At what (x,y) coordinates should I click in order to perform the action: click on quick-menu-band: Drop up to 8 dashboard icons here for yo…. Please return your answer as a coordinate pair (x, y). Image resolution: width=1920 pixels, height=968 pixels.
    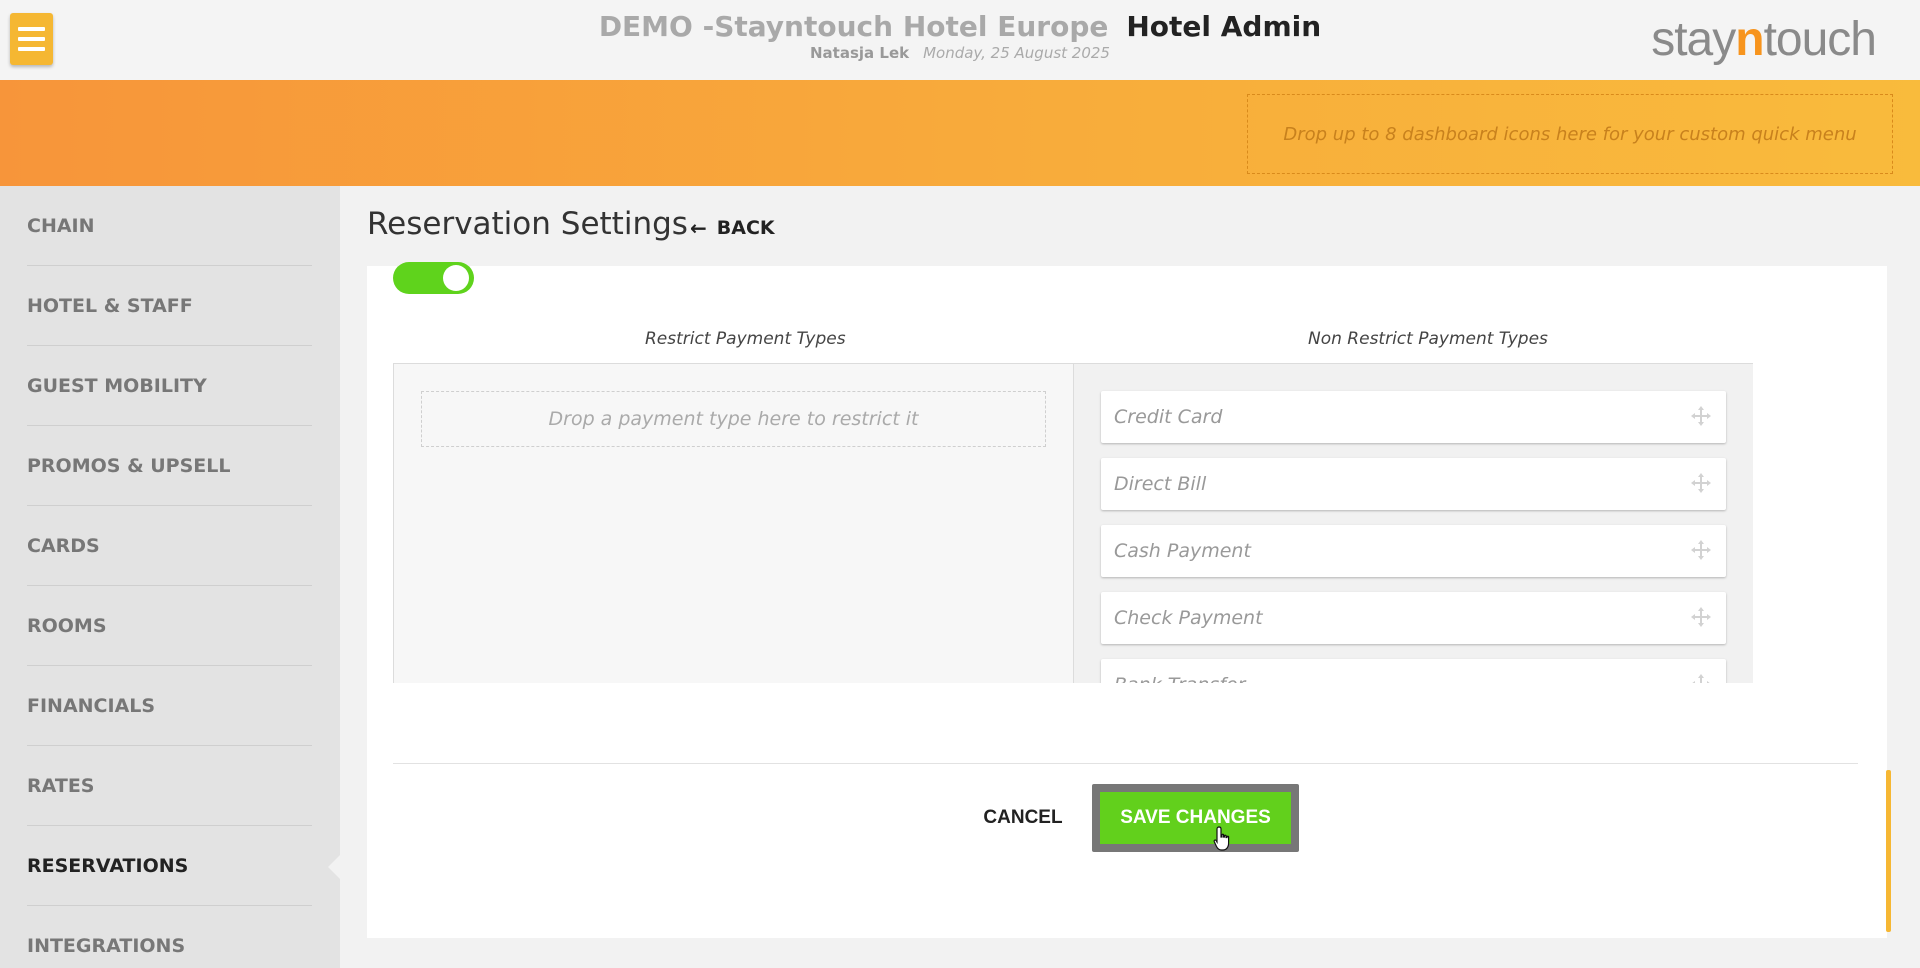
    Looking at the image, I should click on (960, 133).